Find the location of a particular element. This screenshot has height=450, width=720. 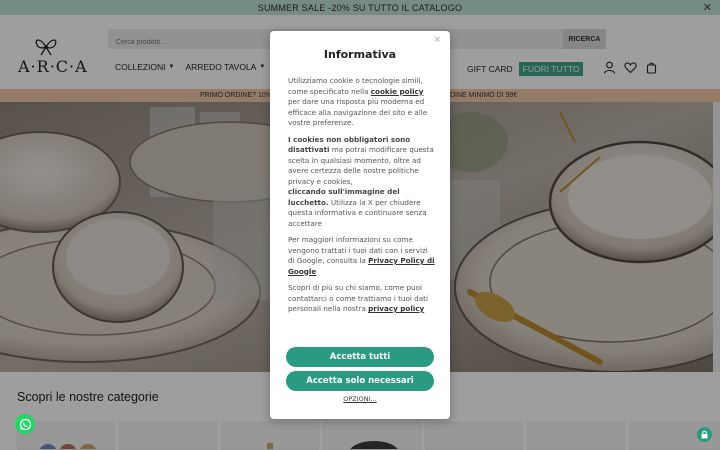

cookie-policy-link: cookie policy is located at coordinates (397, 91).